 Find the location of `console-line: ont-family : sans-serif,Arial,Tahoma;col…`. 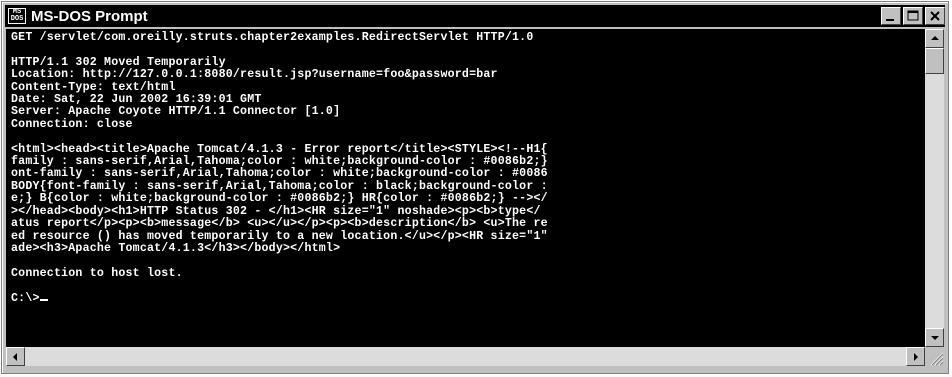

console-line: ont-family : sans-serif,Arial,Tahoma;col… is located at coordinates (279, 174).